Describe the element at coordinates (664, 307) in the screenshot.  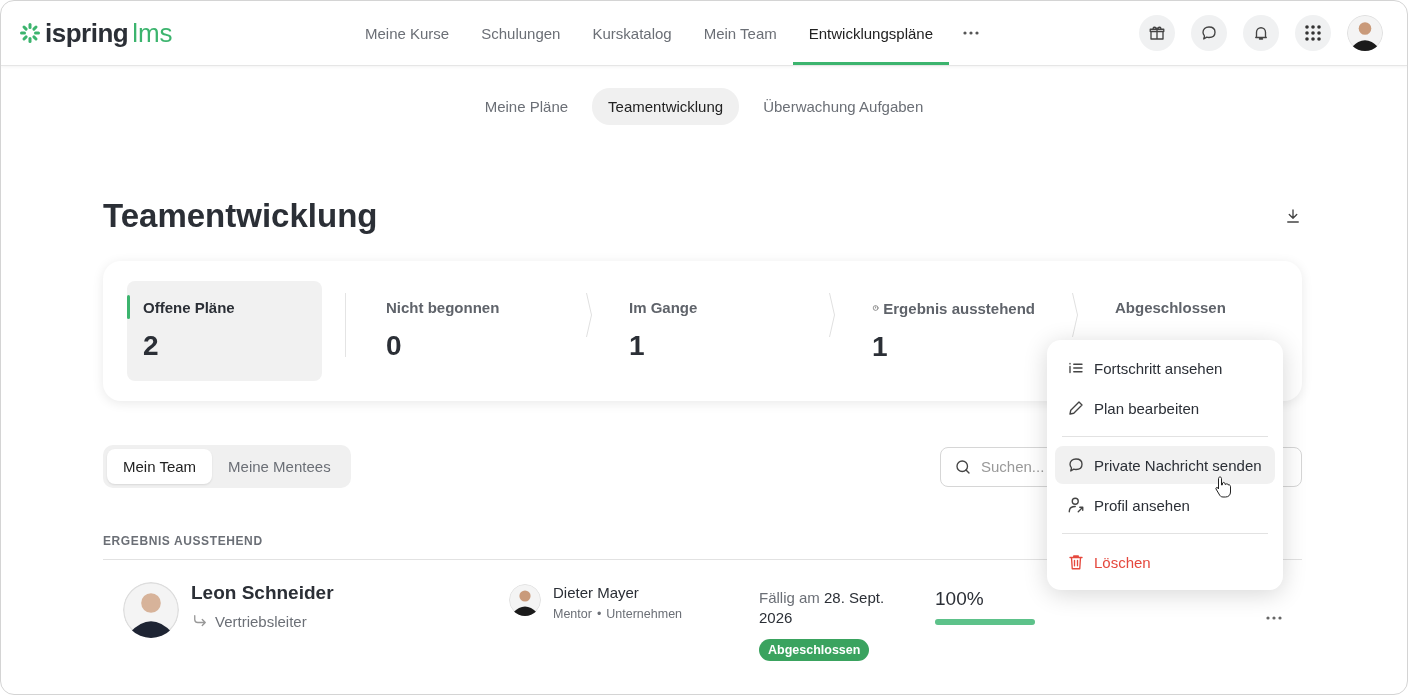
I see `stat-label: Im Gange` at that location.